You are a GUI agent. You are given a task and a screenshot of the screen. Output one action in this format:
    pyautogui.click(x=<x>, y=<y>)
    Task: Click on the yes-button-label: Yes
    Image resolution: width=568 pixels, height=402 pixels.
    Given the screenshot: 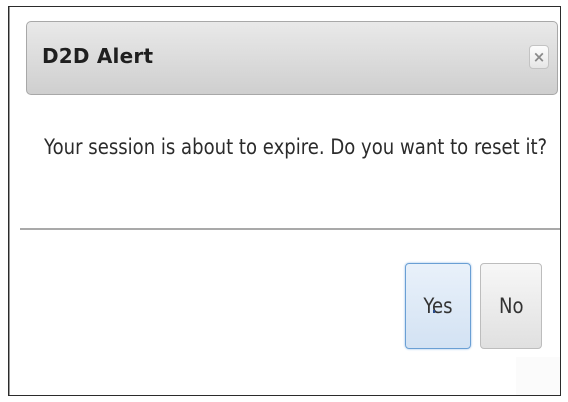 What is the action you would take?
    pyautogui.click(x=438, y=306)
    